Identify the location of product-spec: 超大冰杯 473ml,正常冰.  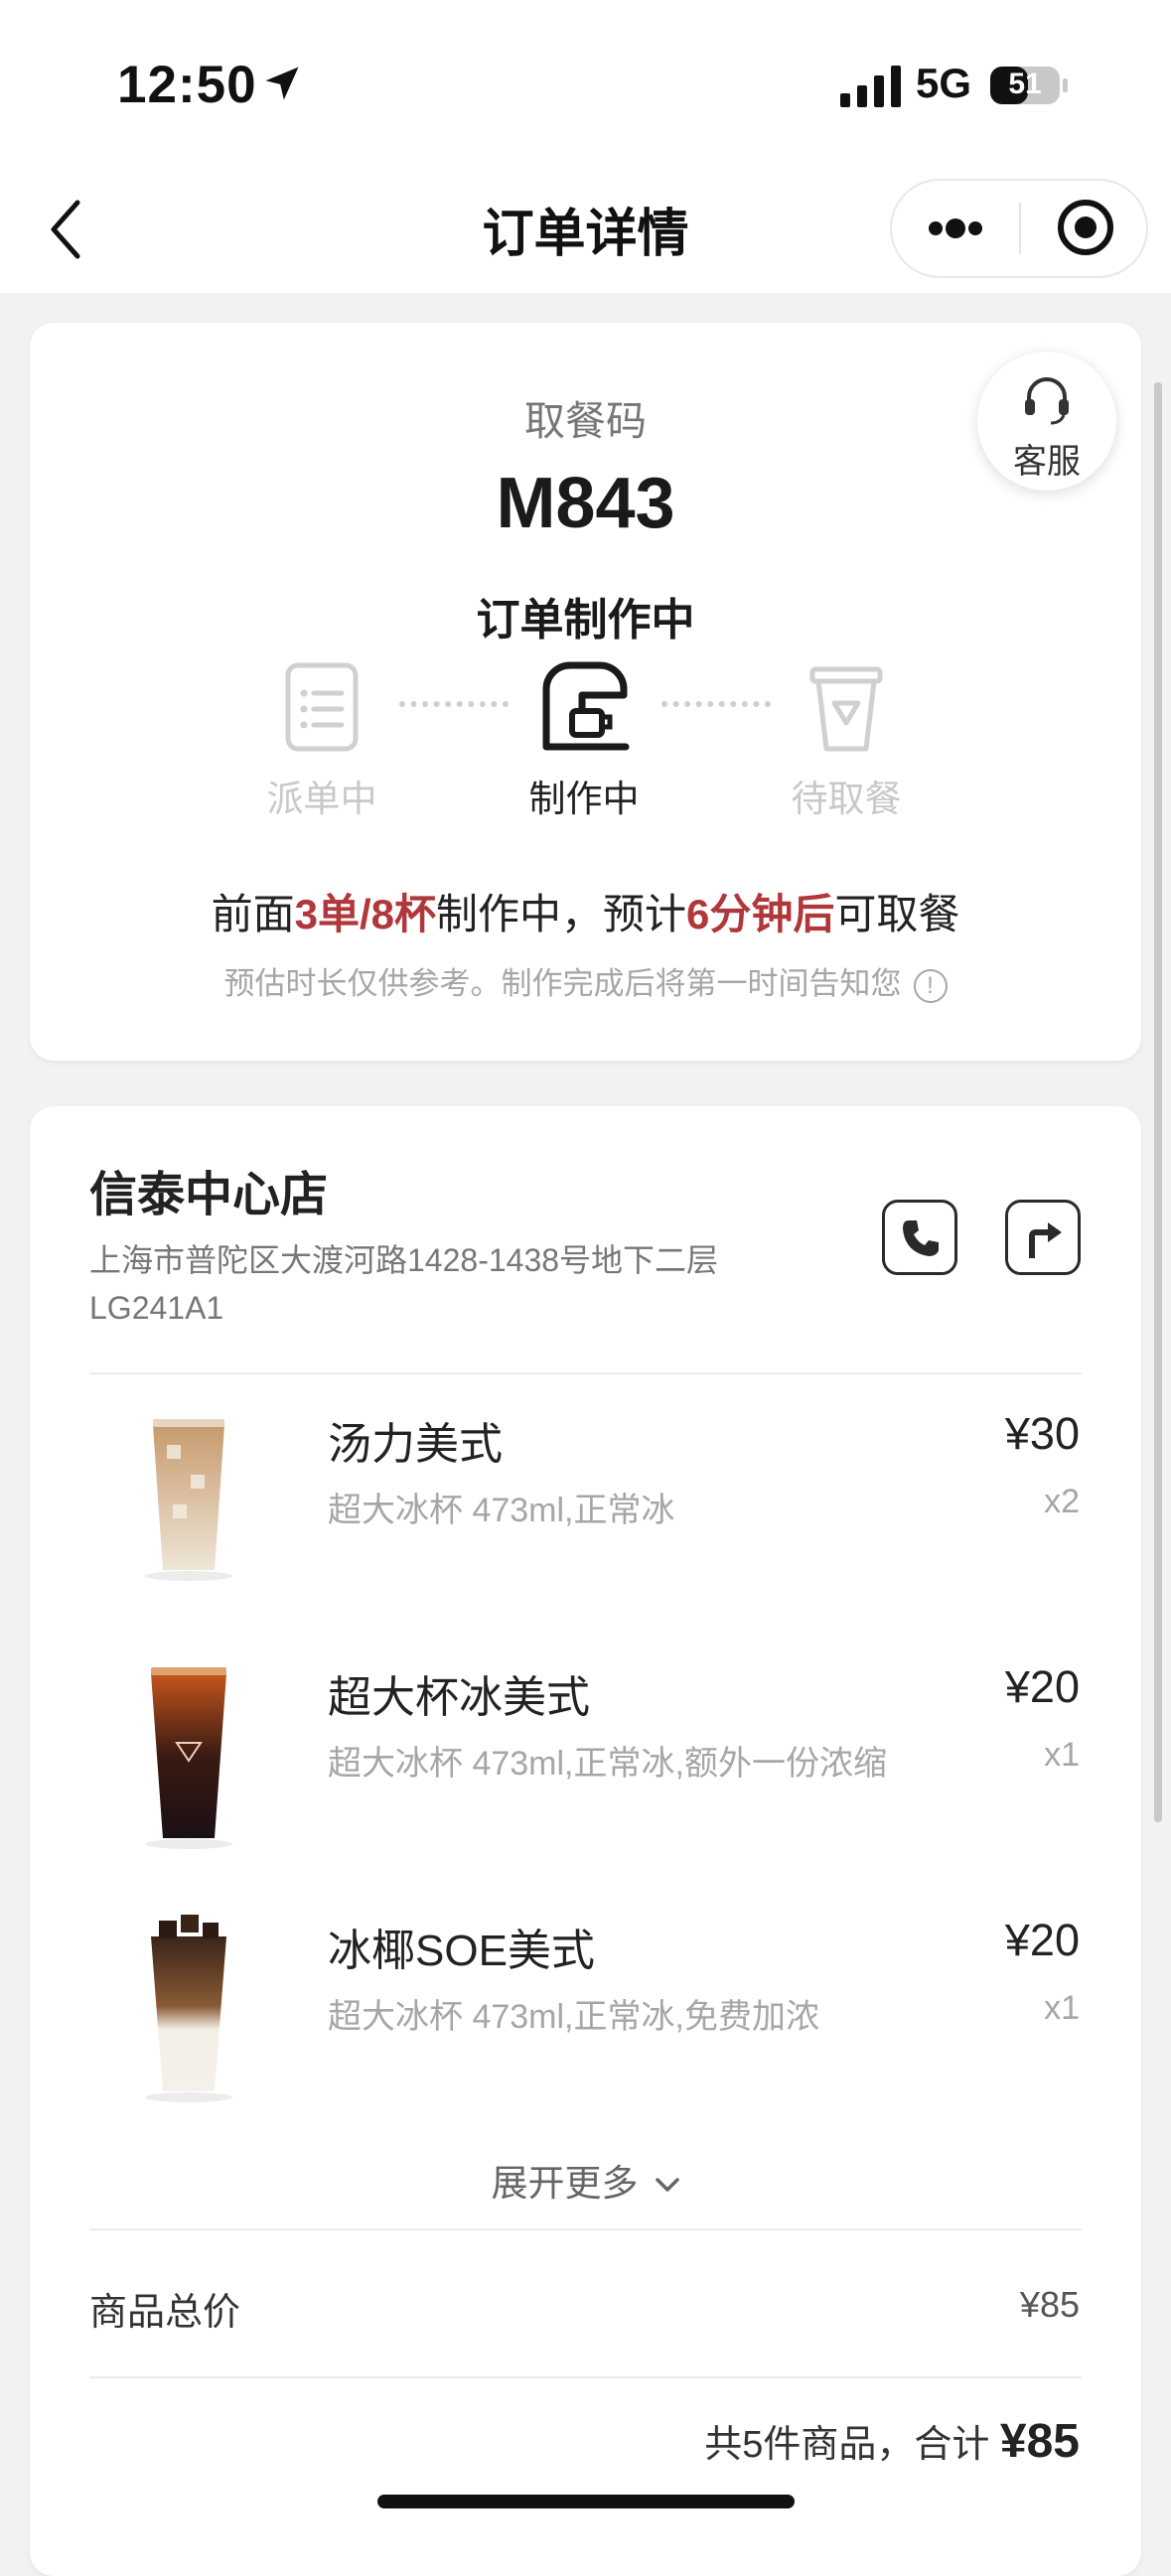
(501, 1511).